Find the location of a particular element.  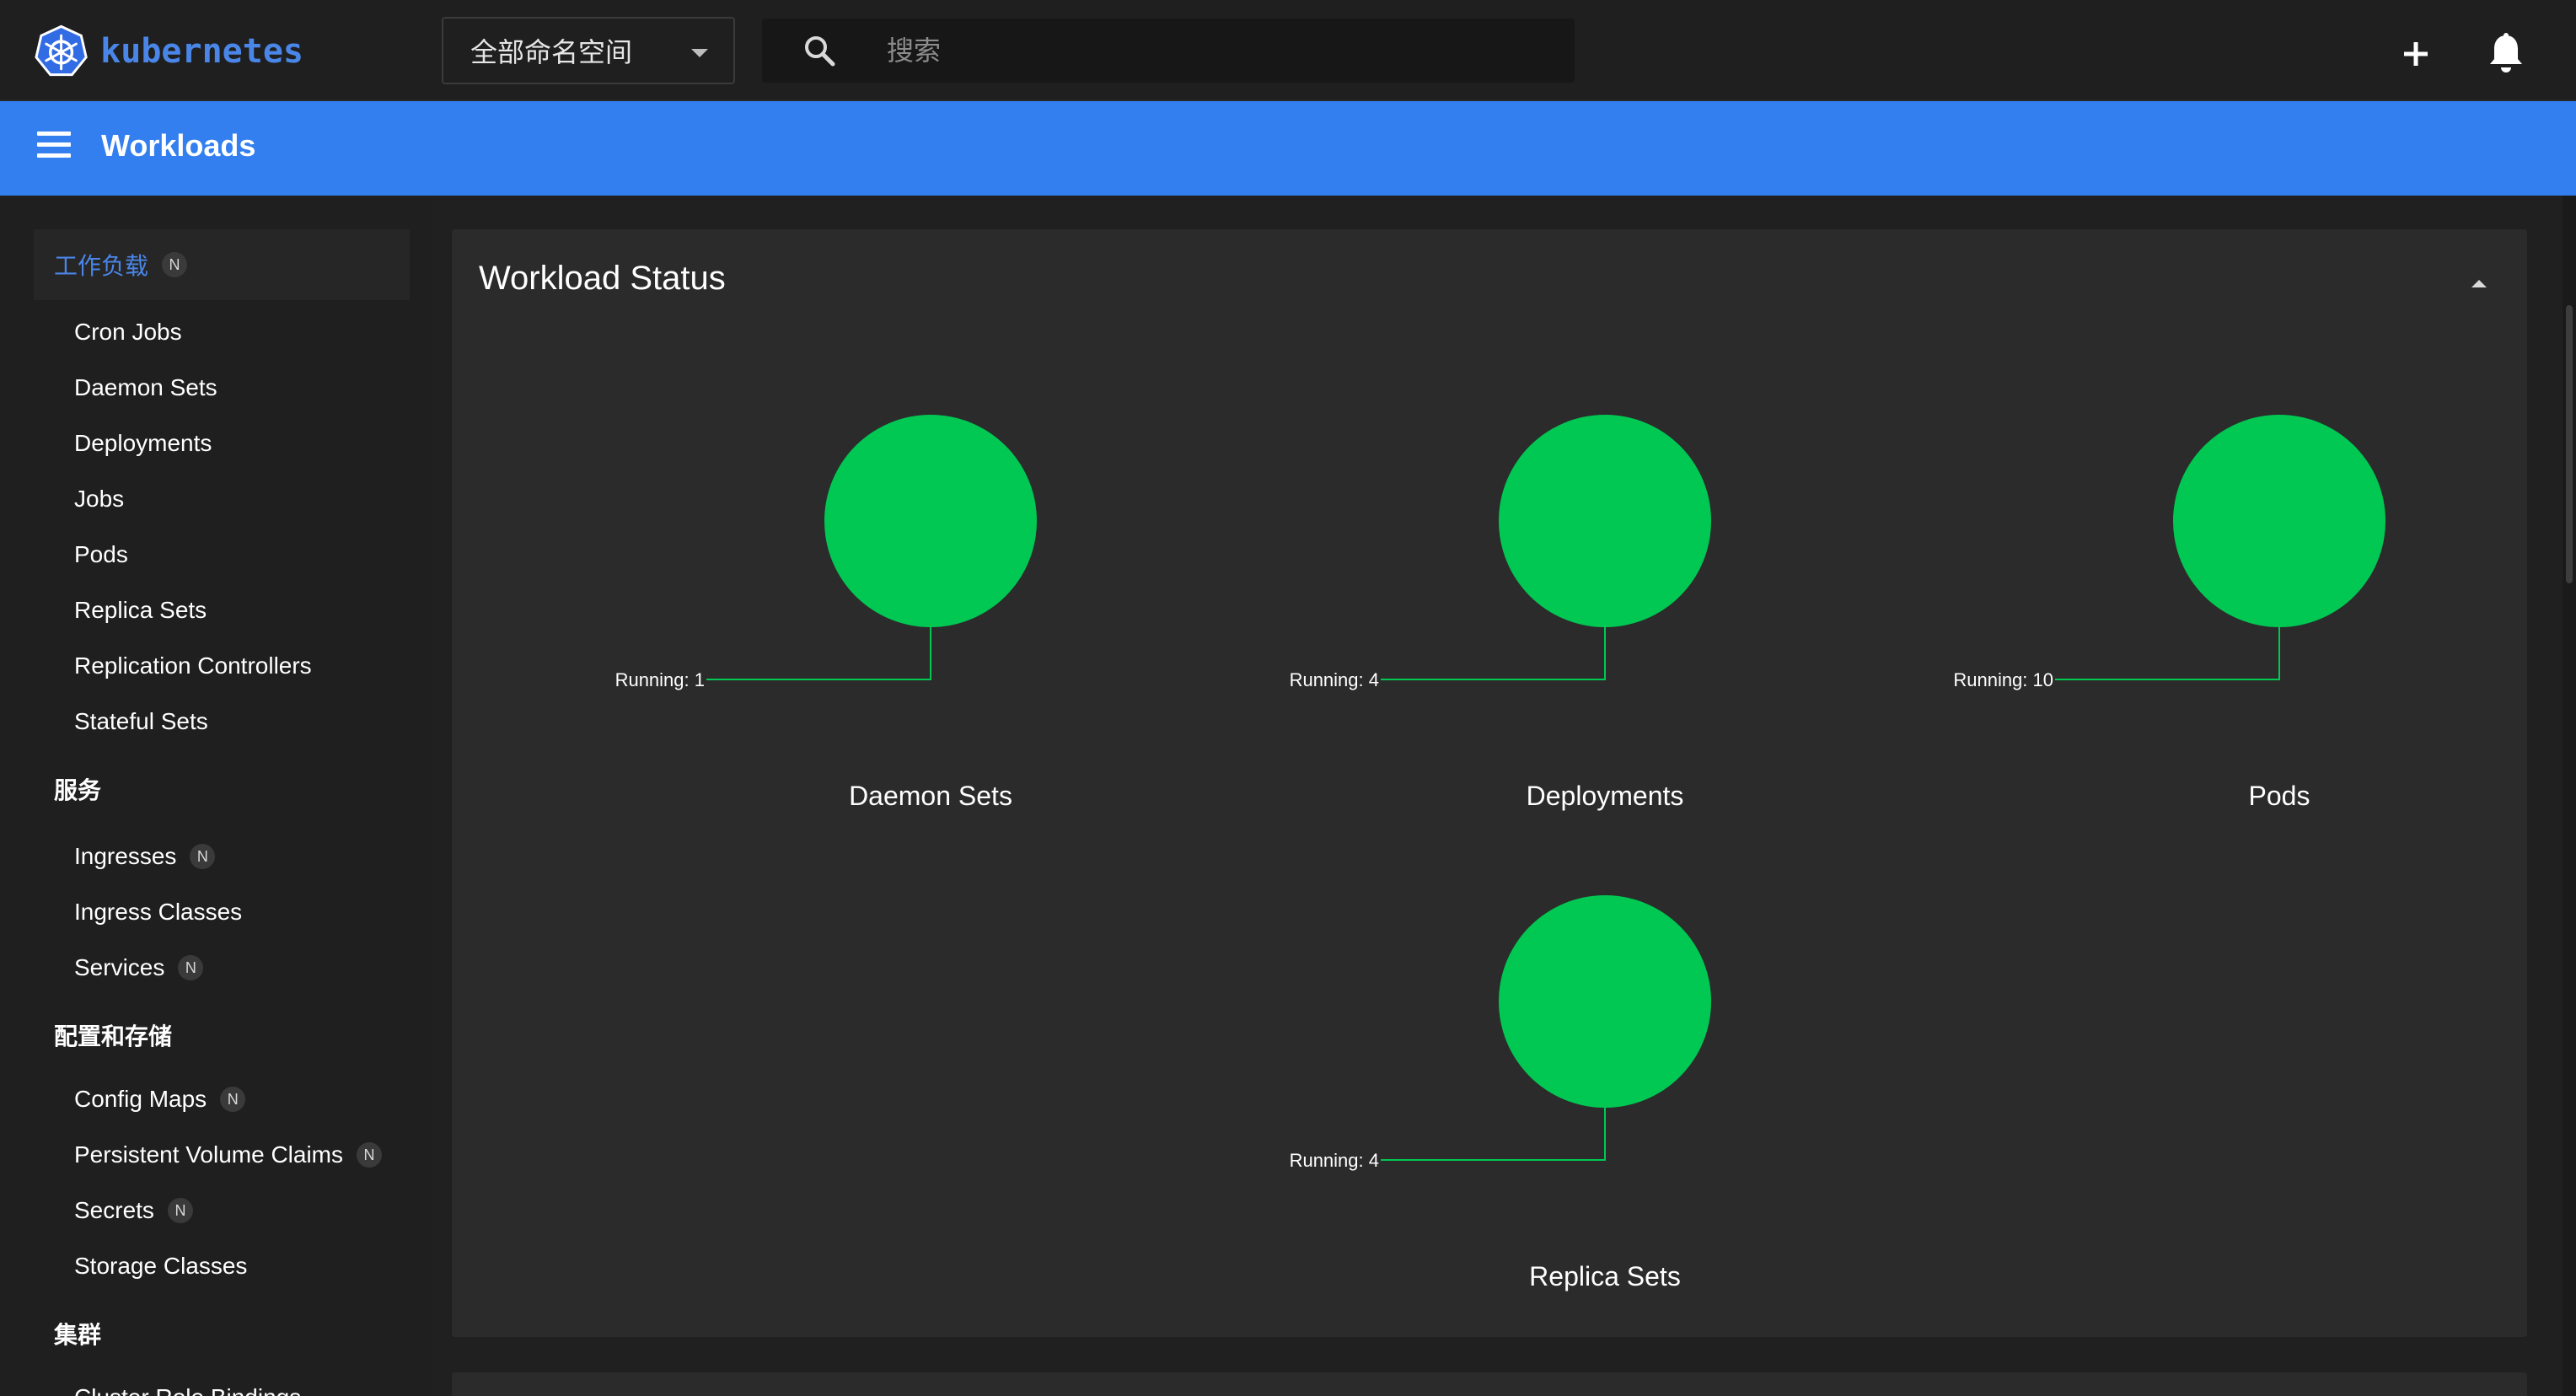

collapse-icon is located at coordinates (2479, 284).